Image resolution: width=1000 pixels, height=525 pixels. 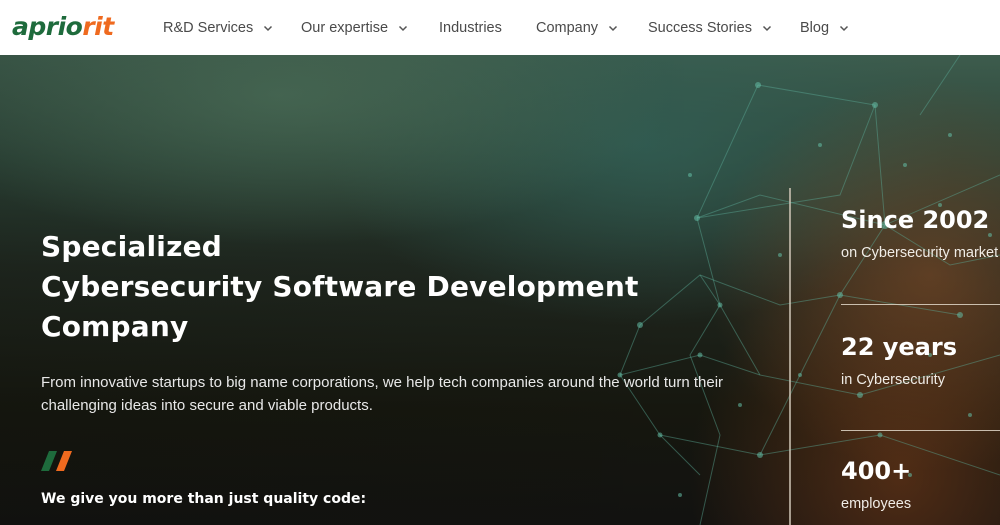 I want to click on stat-label: on Cybersecurity market, so click(x=920, y=253).